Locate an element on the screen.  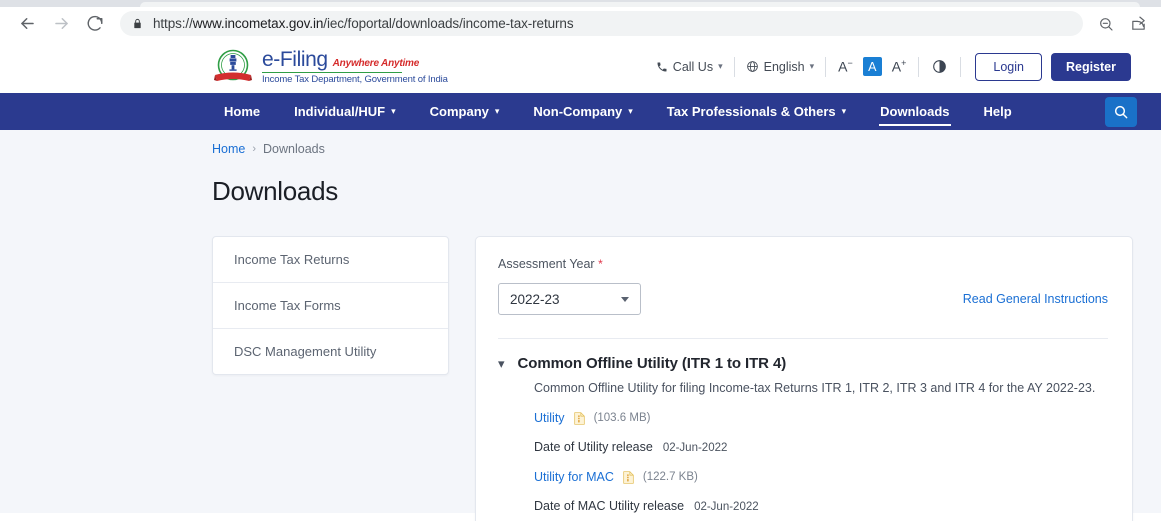
search-icon is located at coordinates (1121, 111).